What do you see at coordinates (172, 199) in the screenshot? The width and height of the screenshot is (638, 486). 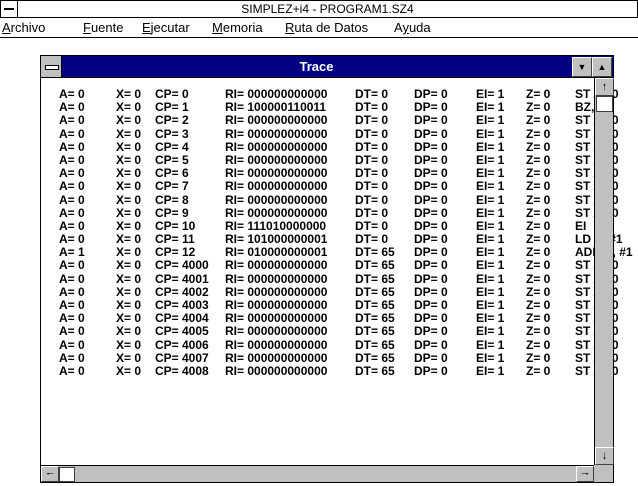 I see `trace-cp: CP= 8` at bounding box center [172, 199].